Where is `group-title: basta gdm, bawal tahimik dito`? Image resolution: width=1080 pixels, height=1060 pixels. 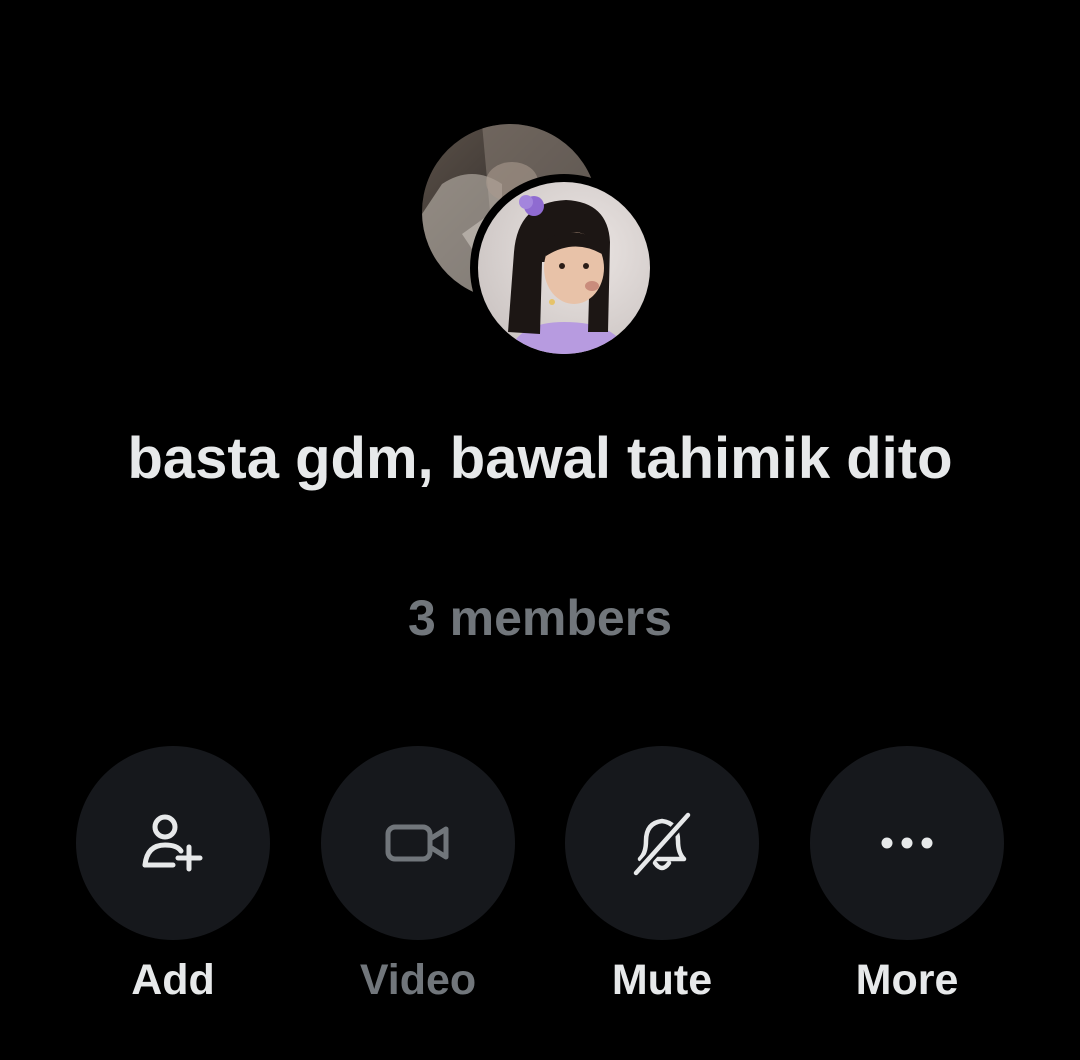
group-title: basta gdm, bawal tahimik dito is located at coordinates (540, 458).